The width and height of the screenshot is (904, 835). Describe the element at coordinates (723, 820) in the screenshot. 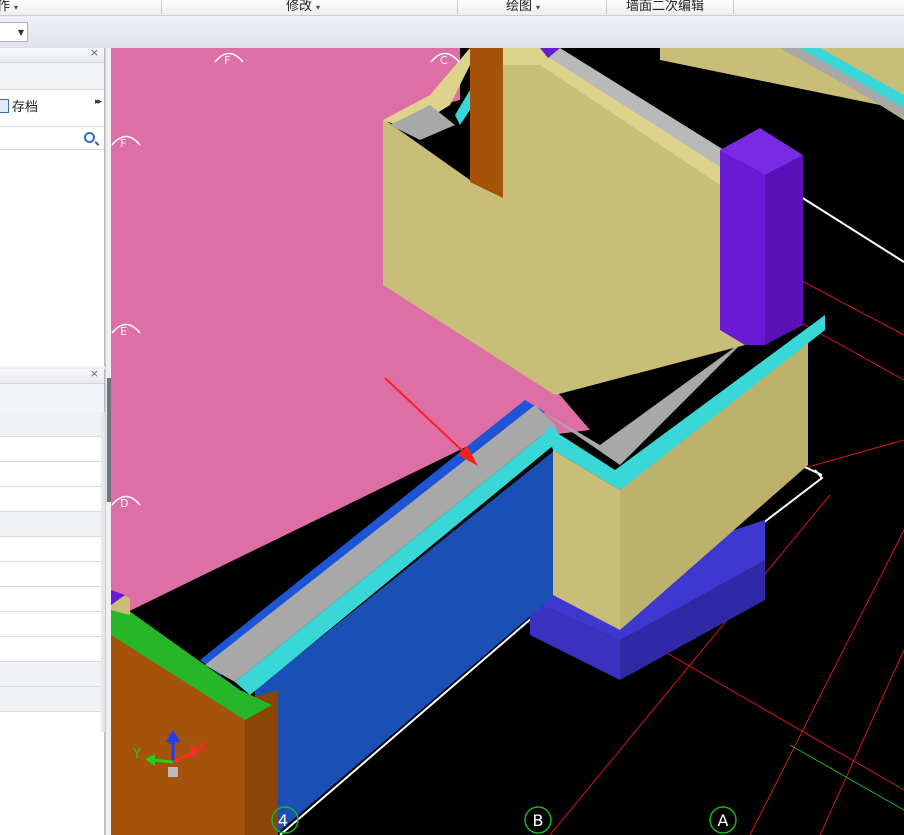

I see `grid-bubble-label: A` at that location.